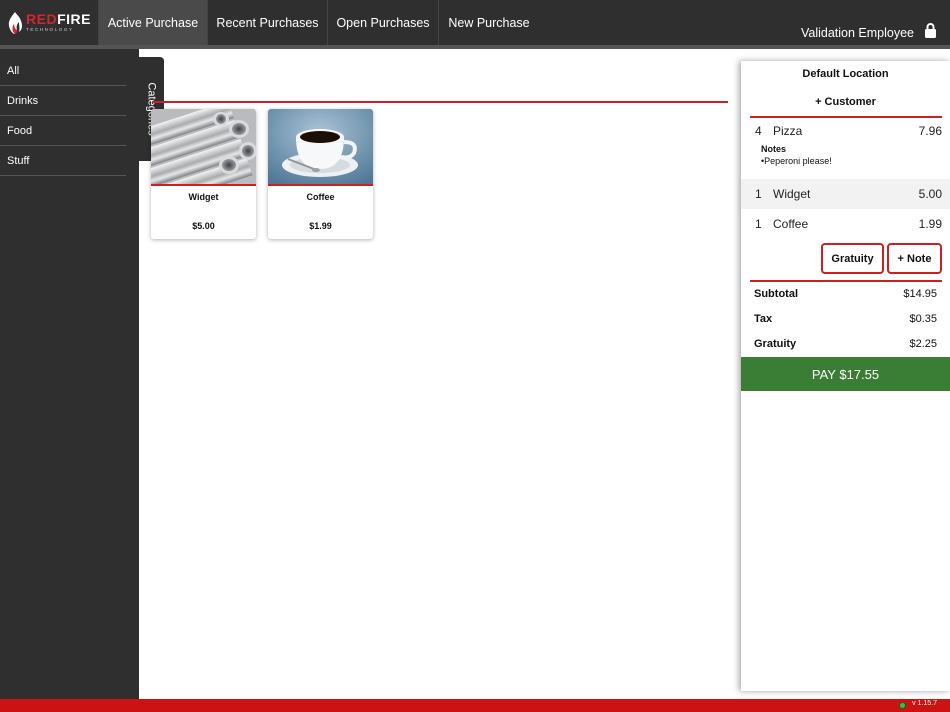  I want to click on category-item-drinks: Drinks, so click(63, 101).